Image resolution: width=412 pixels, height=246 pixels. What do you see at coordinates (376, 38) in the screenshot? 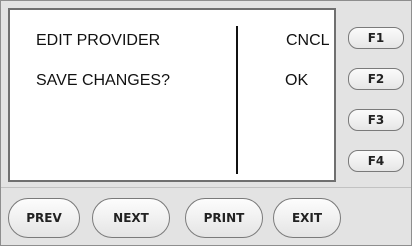
I see `f1-button: F1` at bounding box center [376, 38].